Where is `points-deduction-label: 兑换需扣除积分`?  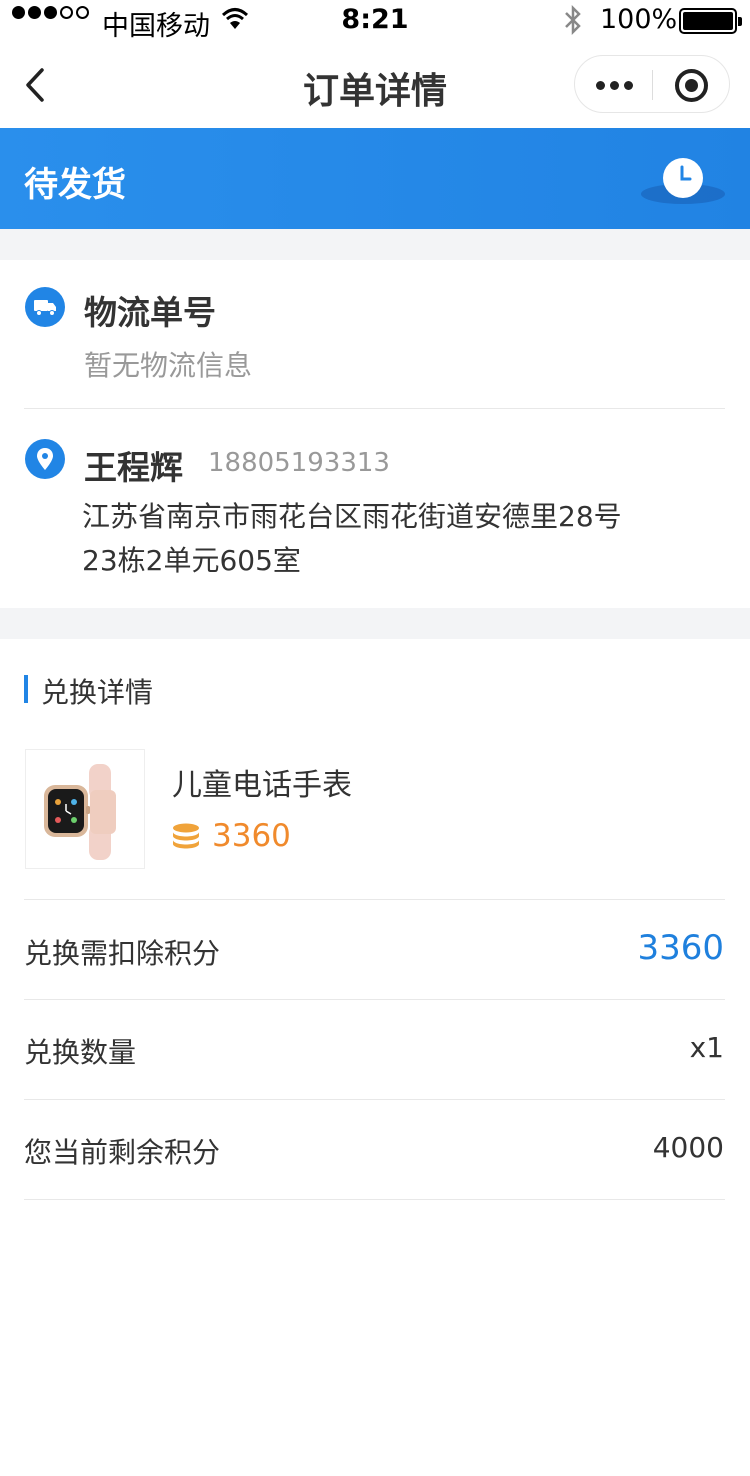
points-deduction-label: 兑换需扣除积分 is located at coordinates (122, 953).